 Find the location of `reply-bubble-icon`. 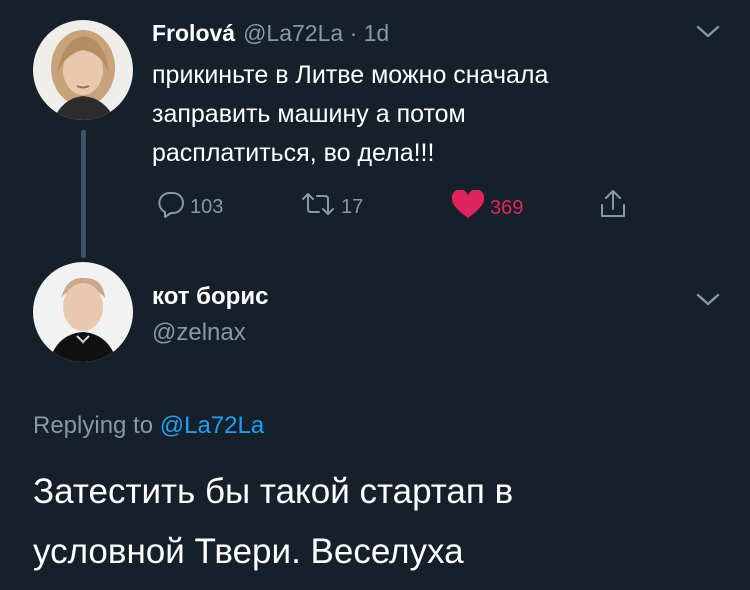

reply-bubble-icon is located at coordinates (171, 207).